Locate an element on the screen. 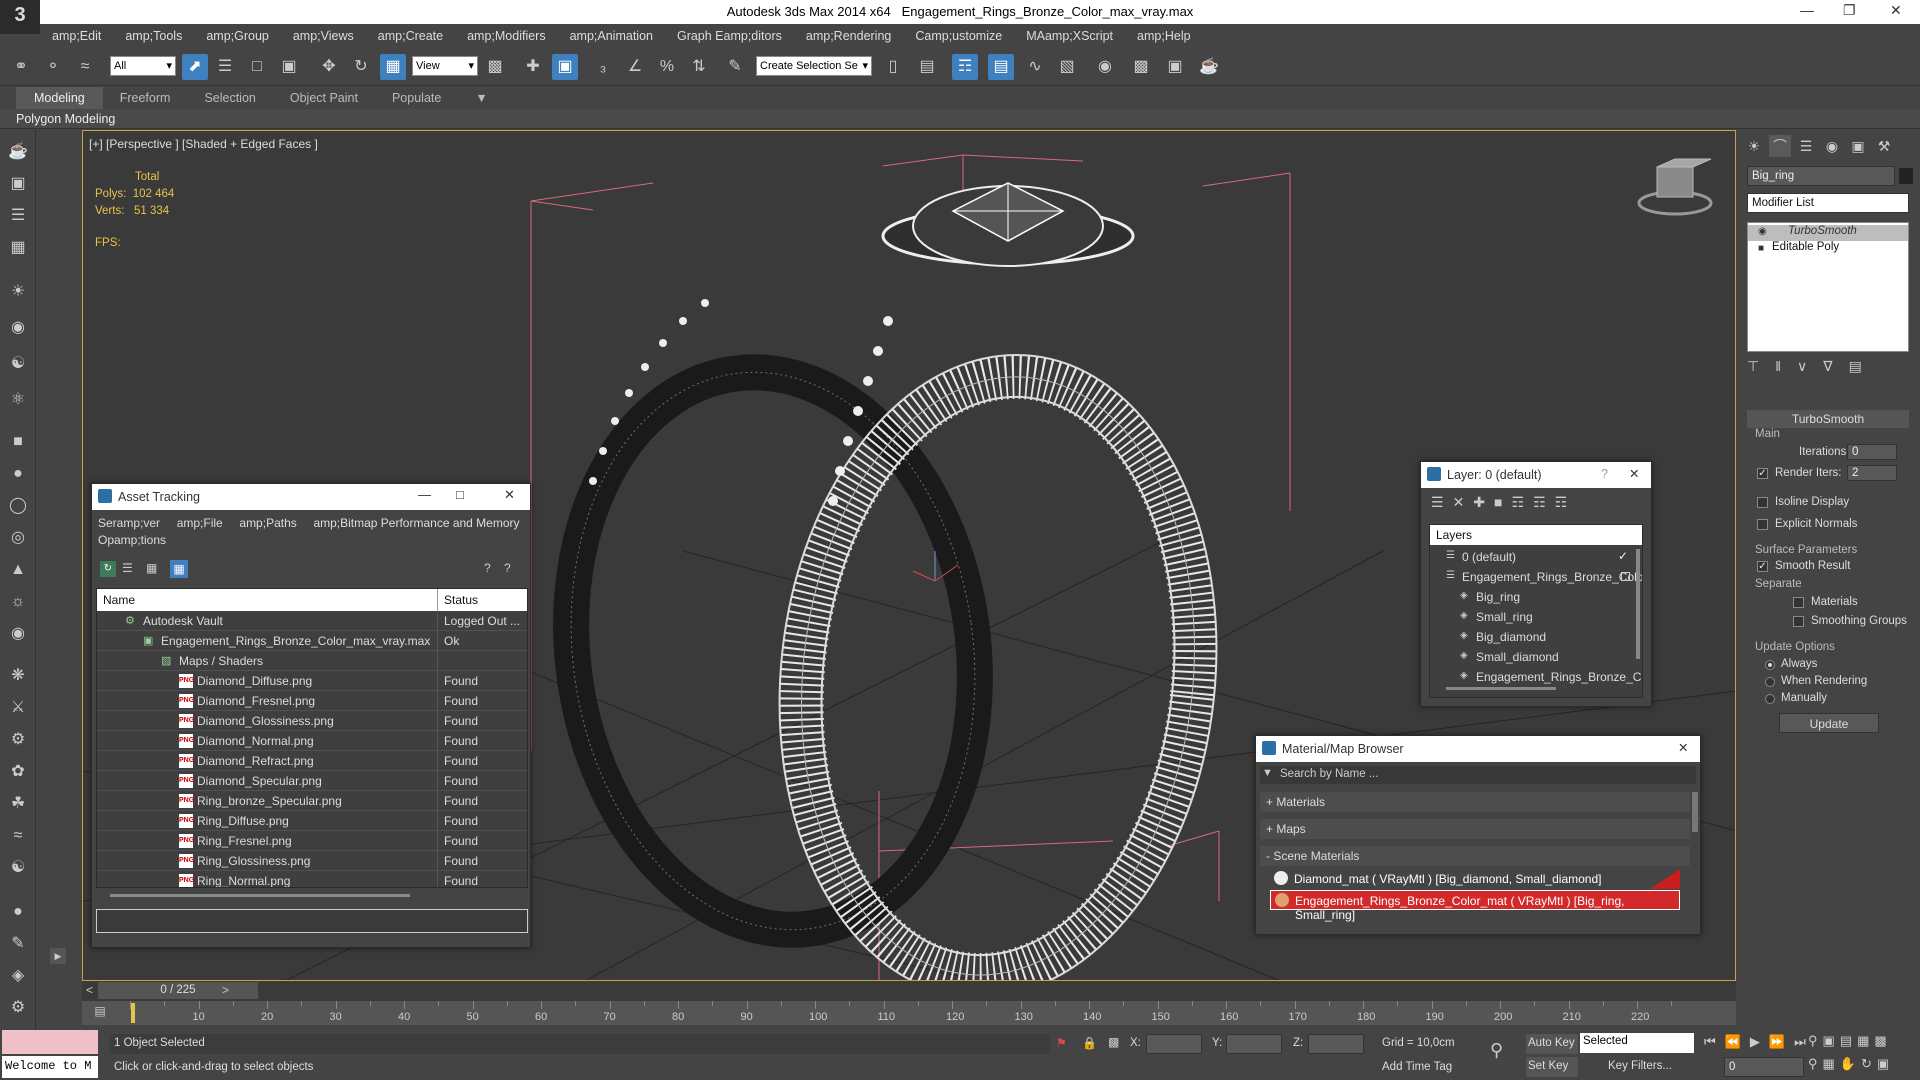 The height and width of the screenshot is (1080, 1920). reference-coord-dropdown: View is located at coordinates (445, 66).